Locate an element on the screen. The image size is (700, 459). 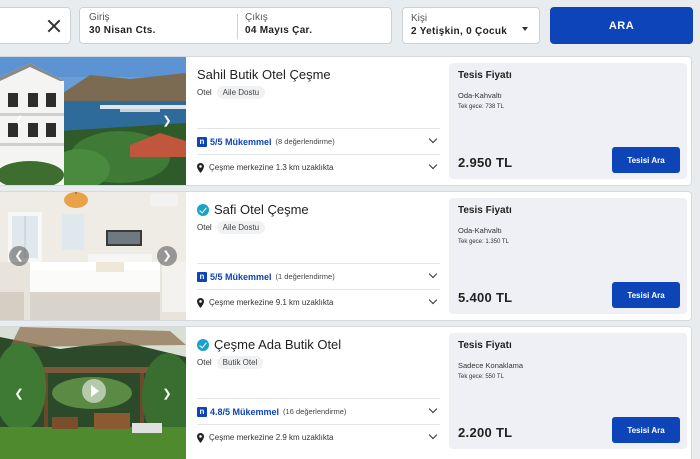
hotel-name: Sahil Butik Otel Çeşme is located at coordinates (264, 74).